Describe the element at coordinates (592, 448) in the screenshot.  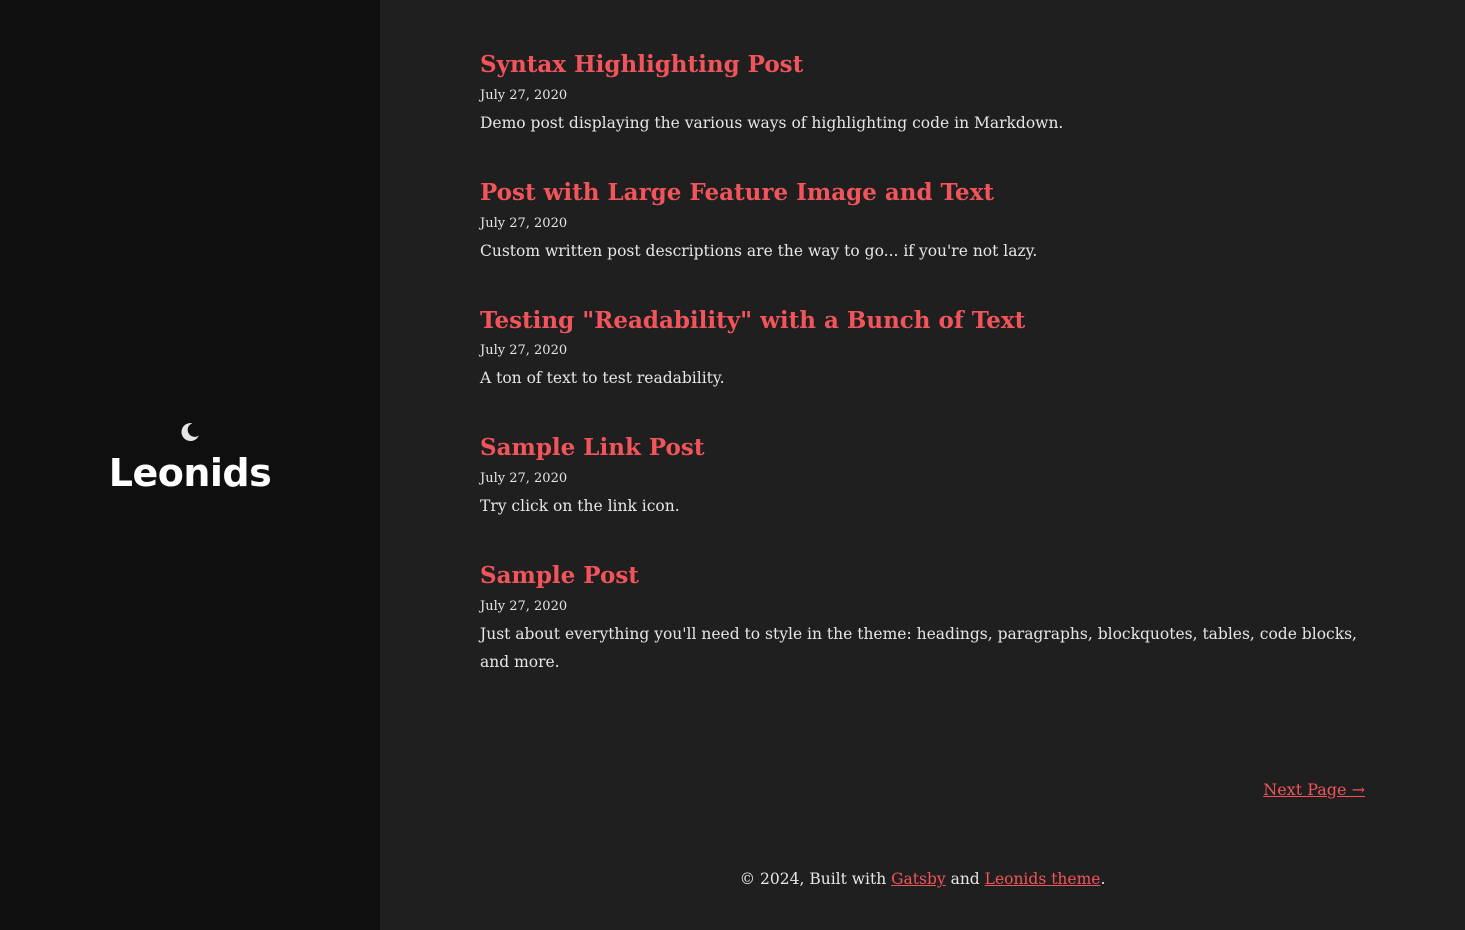
I see `post-title-link: Sample Link Post` at that location.